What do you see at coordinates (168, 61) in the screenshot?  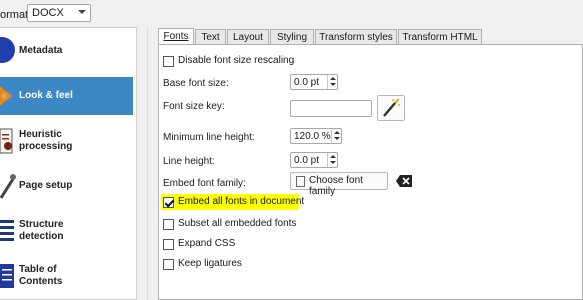 I see `disable-rescaling-checkbox` at bounding box center [168, 61].